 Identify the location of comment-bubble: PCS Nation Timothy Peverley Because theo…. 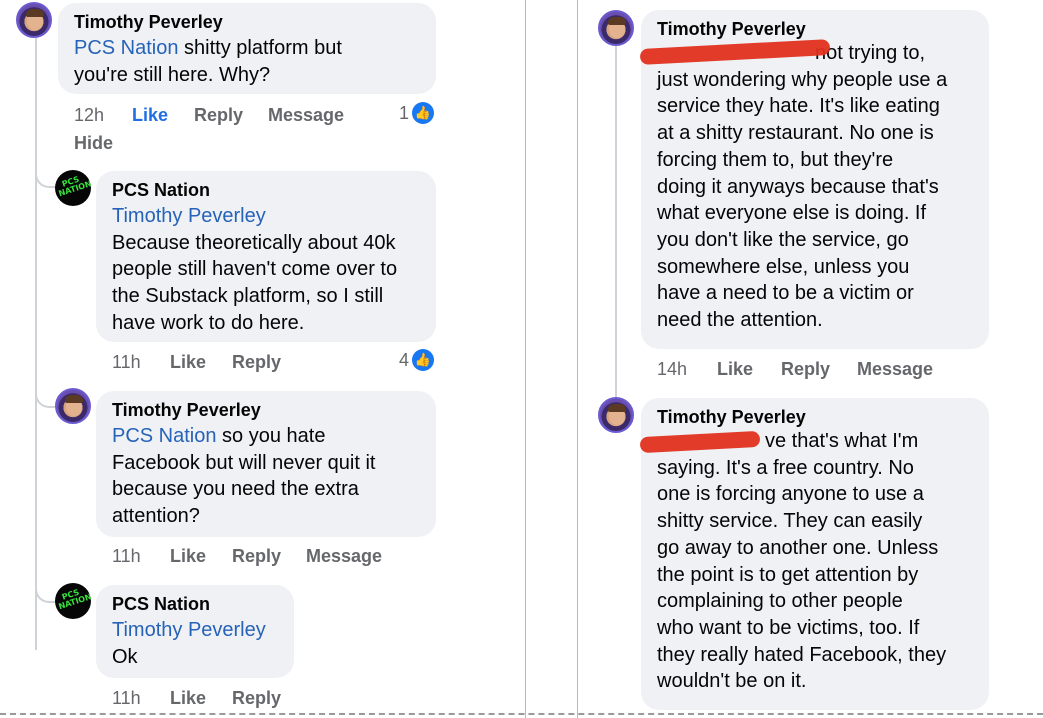
(266, 256).